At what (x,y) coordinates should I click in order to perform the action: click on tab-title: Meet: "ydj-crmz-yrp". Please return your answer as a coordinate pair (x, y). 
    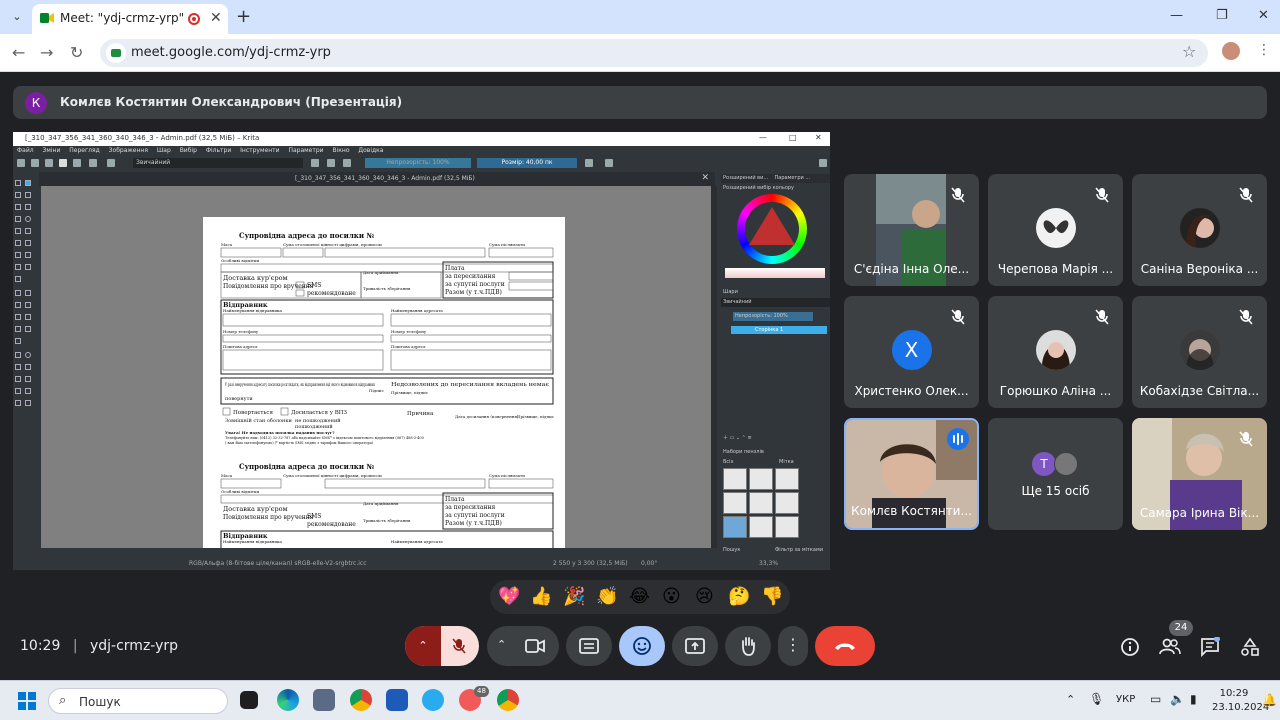
    Looking at the image, I should click on (122, 18).